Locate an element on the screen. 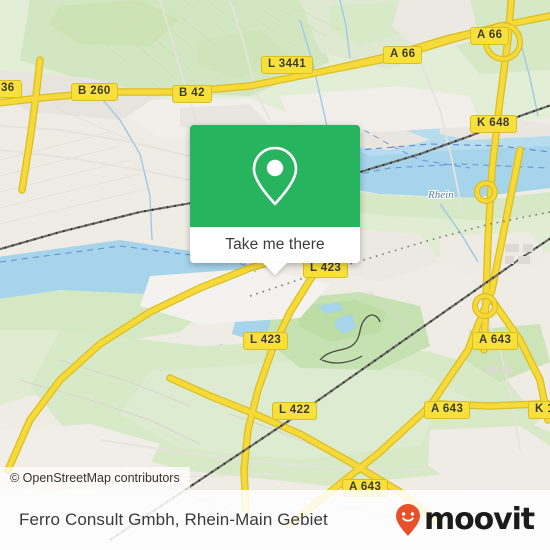 Image resolution: width=550 pixels, height=550 pixels. road-shield: L 422 is located at coordinates (295, 411).